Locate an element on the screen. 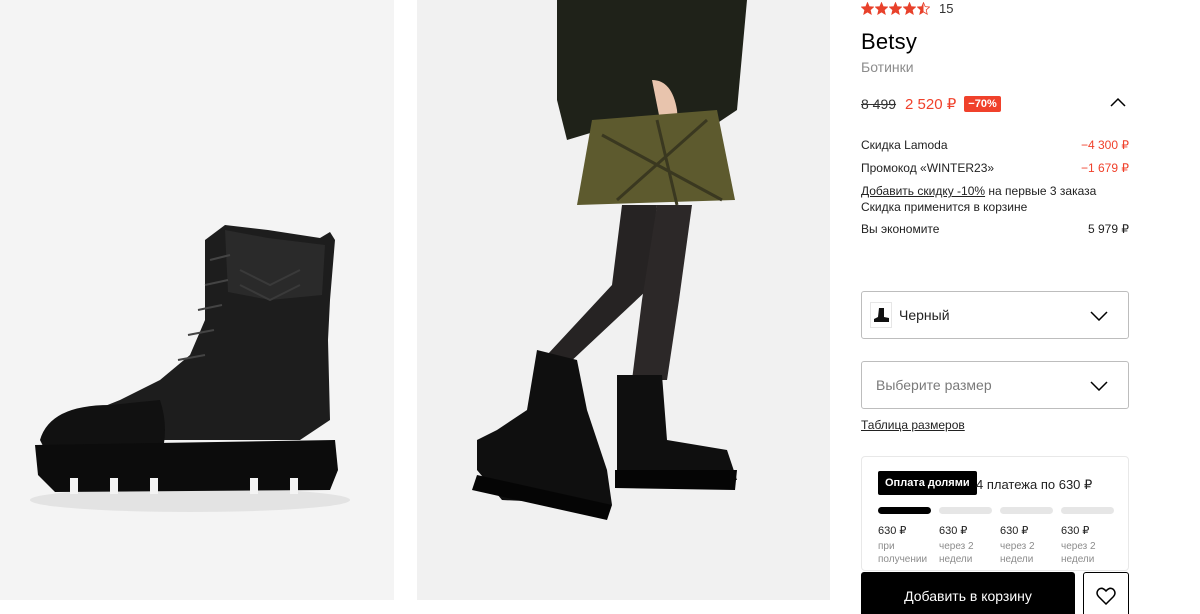  extra-discount: Добавить скидку -10% на первые 3 заказа is located at coordinates (978, 191).